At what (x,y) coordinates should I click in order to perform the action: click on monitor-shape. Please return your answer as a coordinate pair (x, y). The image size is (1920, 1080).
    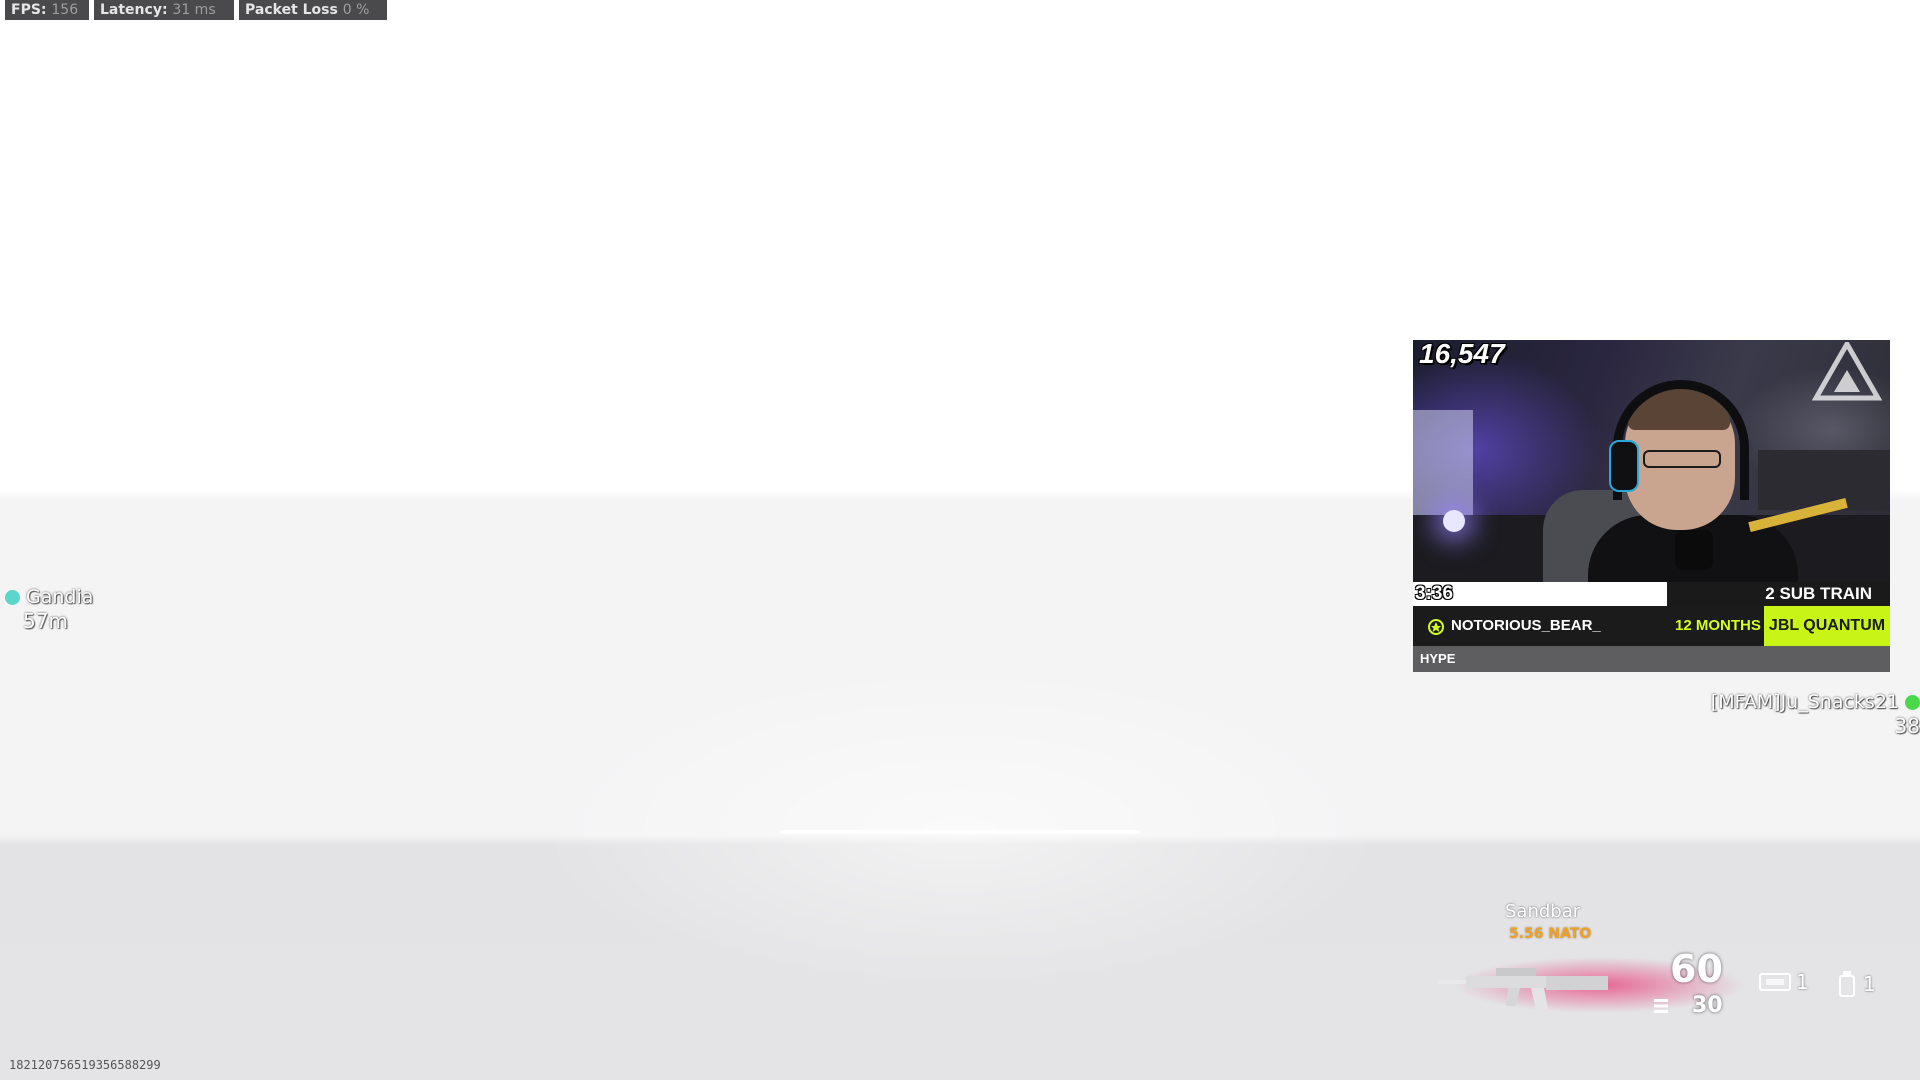
    Looking at the image, I should click on (1443, 465).